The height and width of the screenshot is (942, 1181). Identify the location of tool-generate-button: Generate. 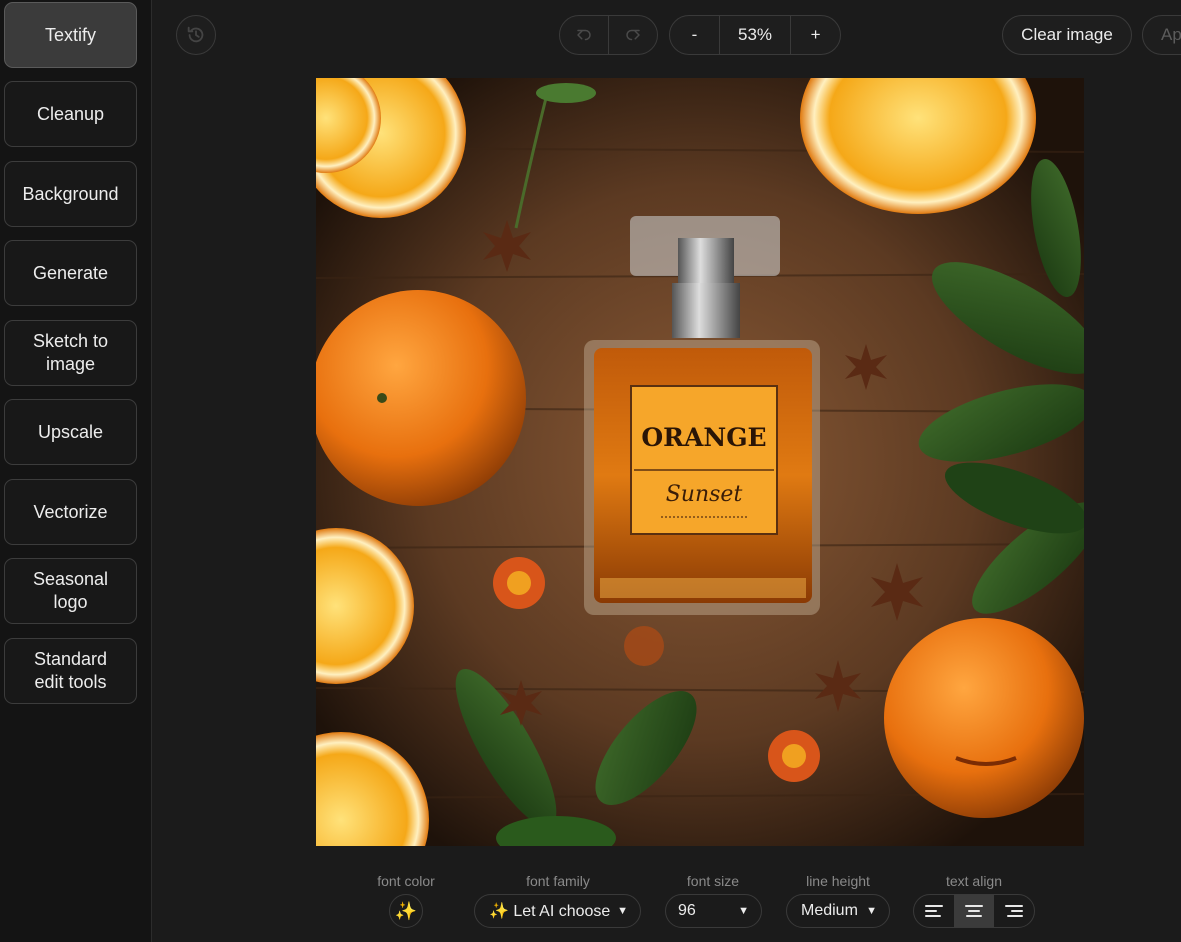
(70, 273).